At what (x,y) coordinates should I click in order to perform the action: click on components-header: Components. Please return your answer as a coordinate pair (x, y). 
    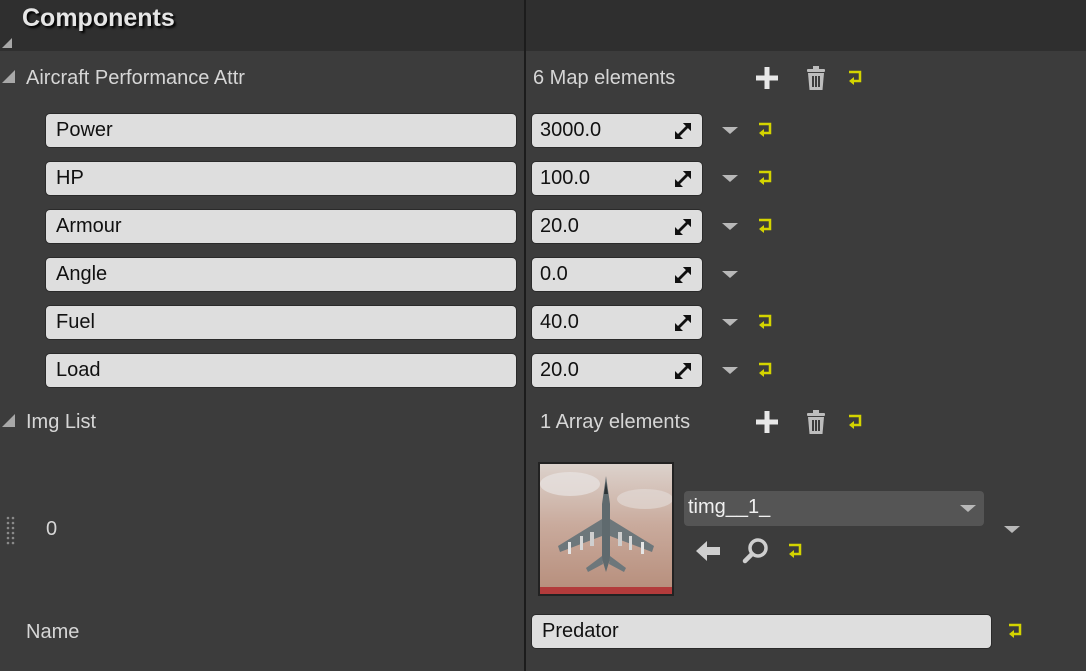
    Looking at the image, I should click on (543, 25).